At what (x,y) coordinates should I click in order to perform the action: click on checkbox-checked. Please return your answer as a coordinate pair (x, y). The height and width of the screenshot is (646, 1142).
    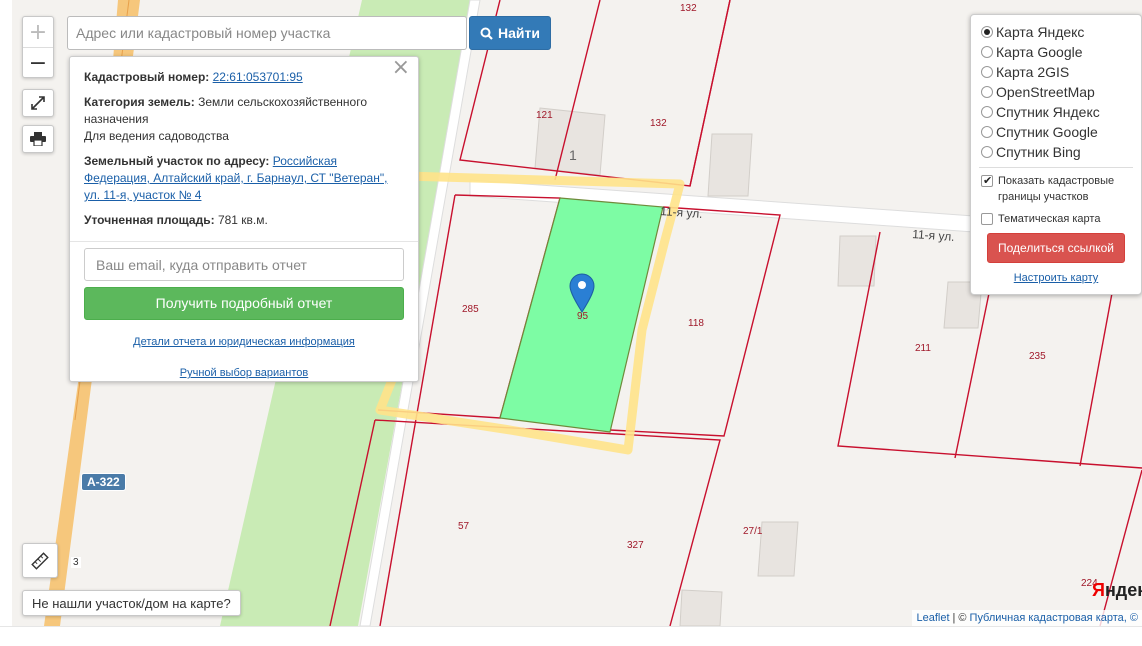
    Looking at the image, I should click on (987, 181).